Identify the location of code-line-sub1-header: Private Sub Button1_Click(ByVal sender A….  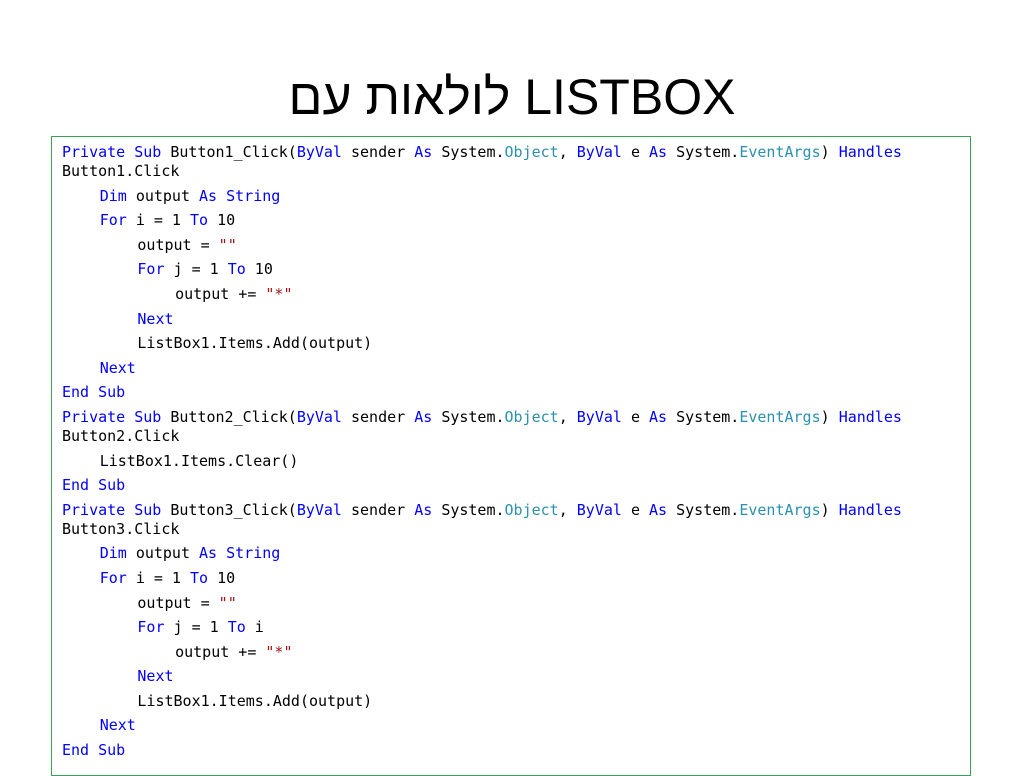
(516, 152).